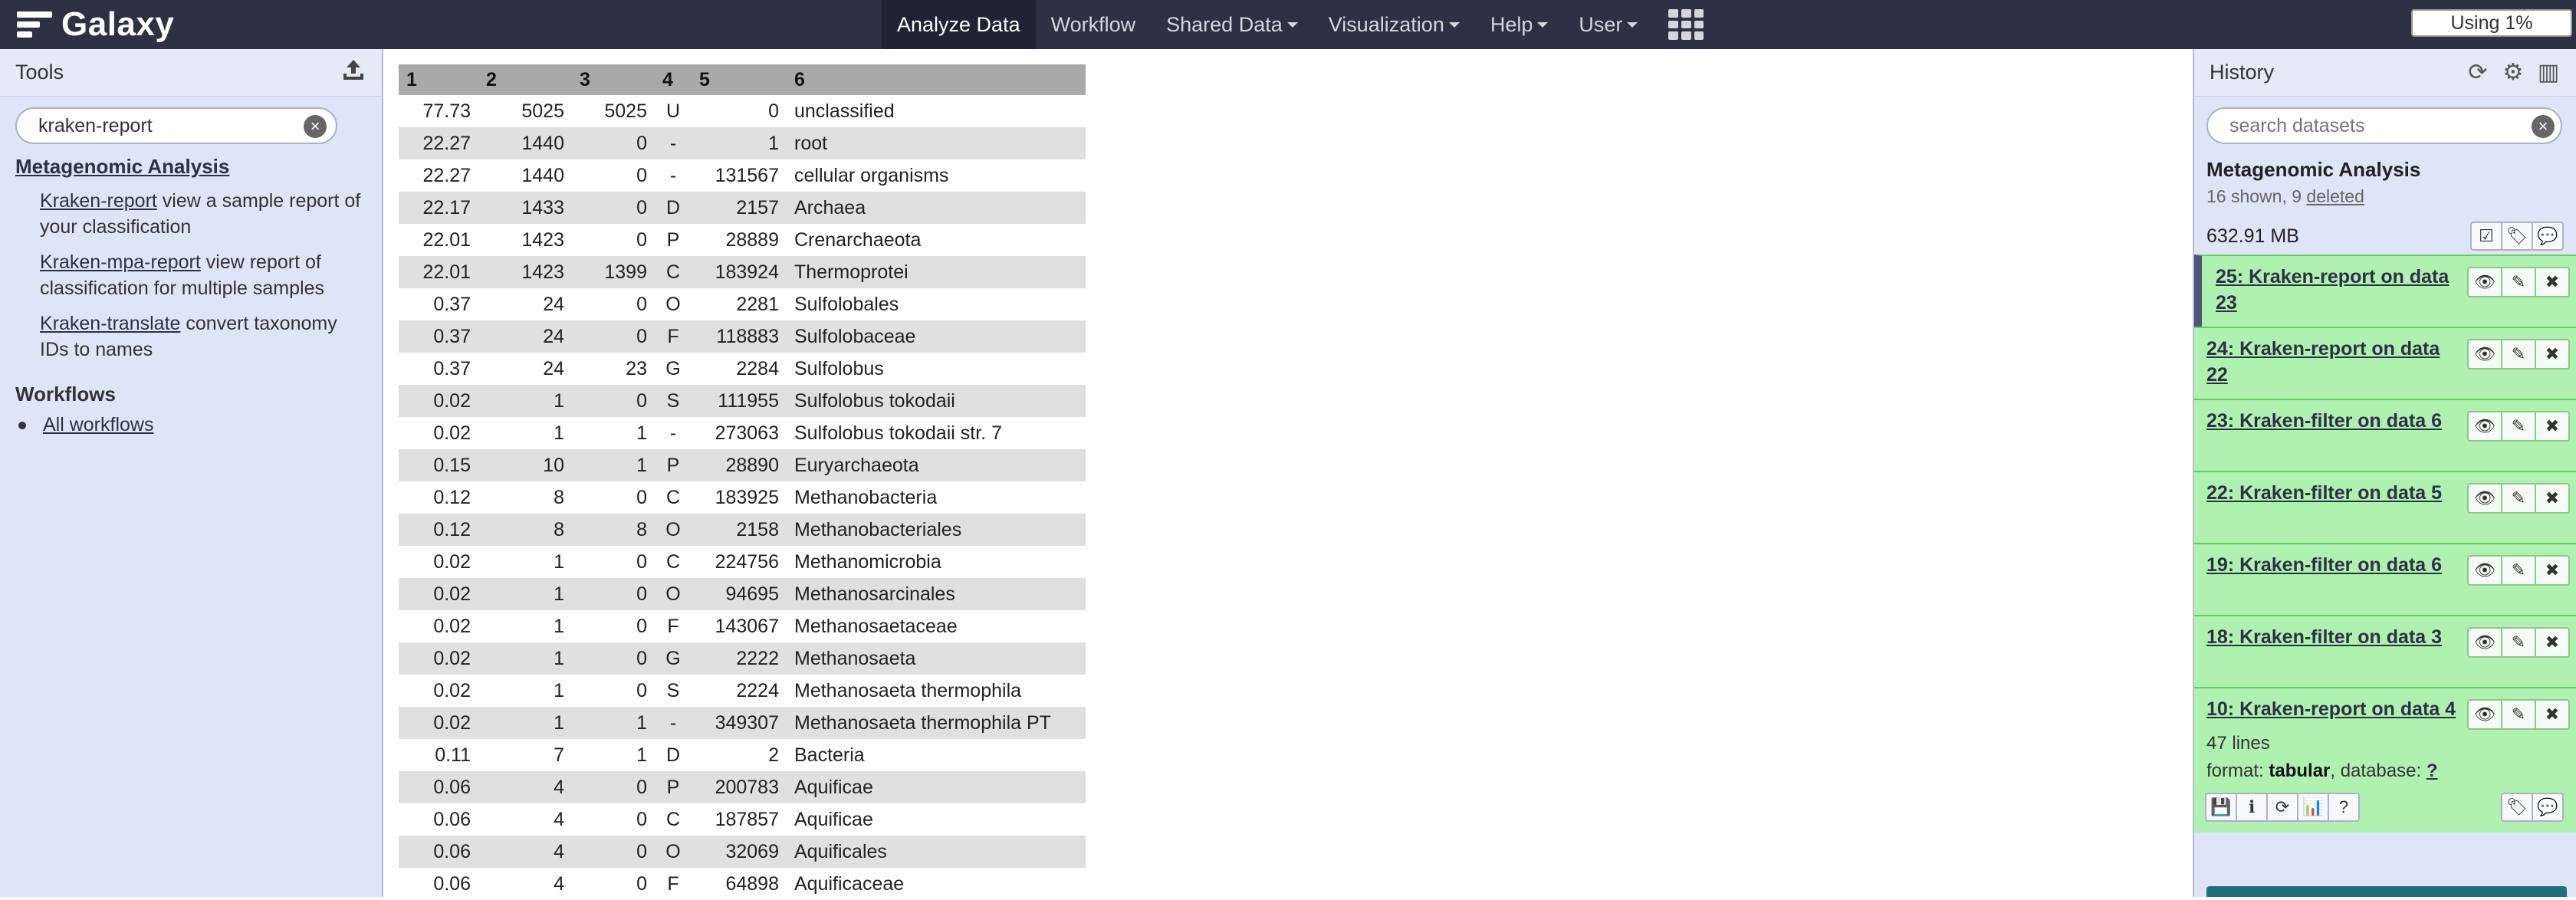 The image size is (2576, 900). I want to click on tool-section-metagenomic: Metagenomic Analysis, so click(199, 167).